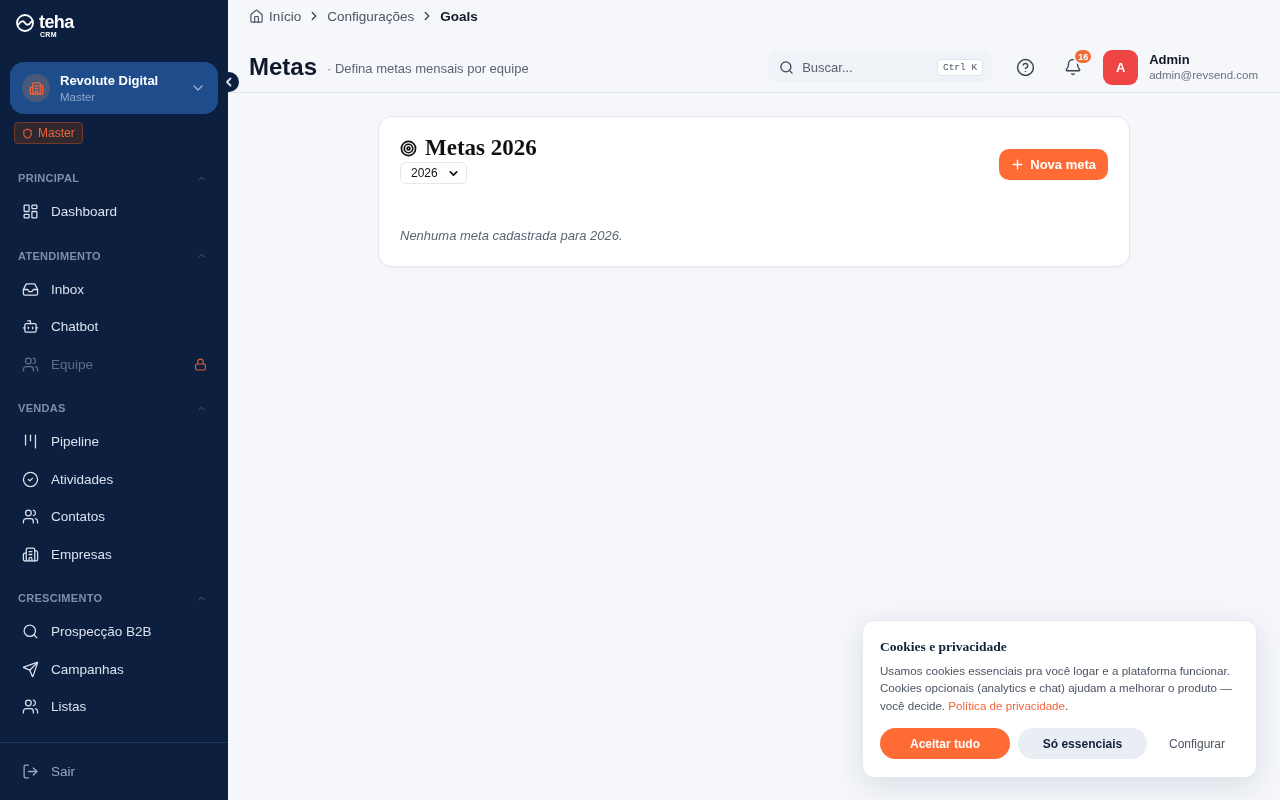 This screenshot has height=800, width=1280. Describe the element at coordinates (408, 148) in the screenshot. I see `target-icon` at that location.